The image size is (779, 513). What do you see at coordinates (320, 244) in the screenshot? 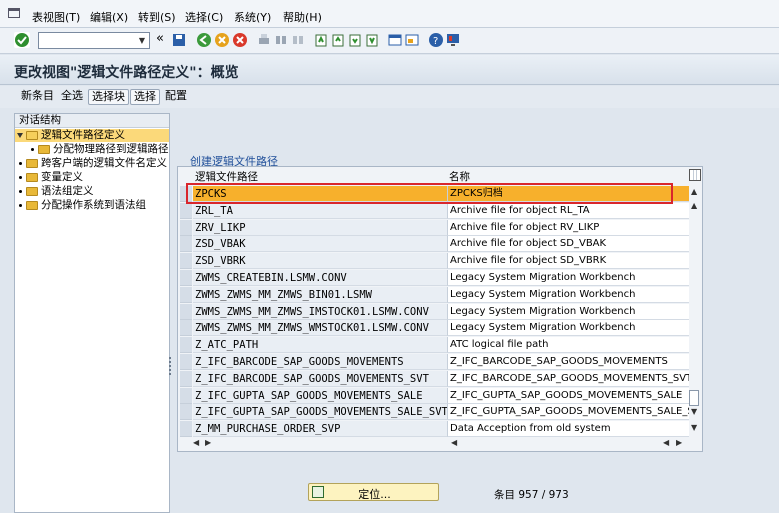
I see `cell-path: ZSD_VBAK` at bounding box center [320, 244].